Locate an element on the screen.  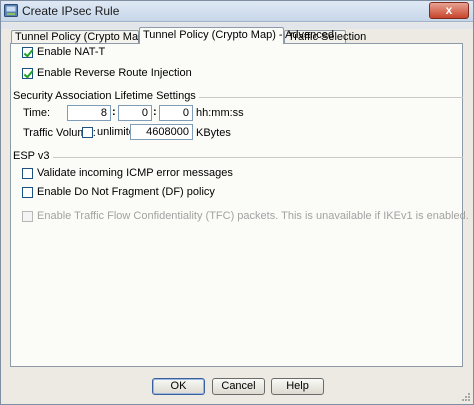
unlimited-checkbox is located at coordinates (87, 132).